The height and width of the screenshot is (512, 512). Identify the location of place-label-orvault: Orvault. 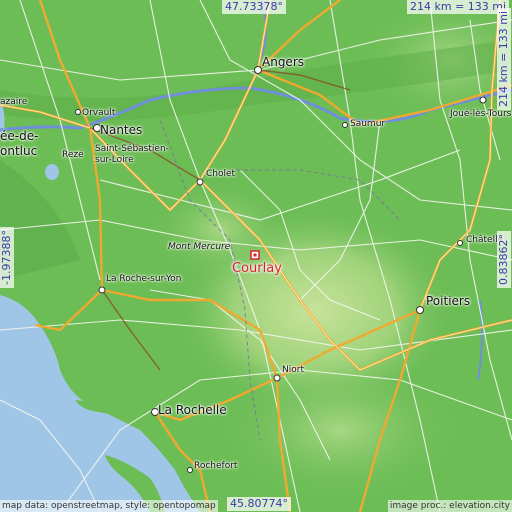
(98, 113).